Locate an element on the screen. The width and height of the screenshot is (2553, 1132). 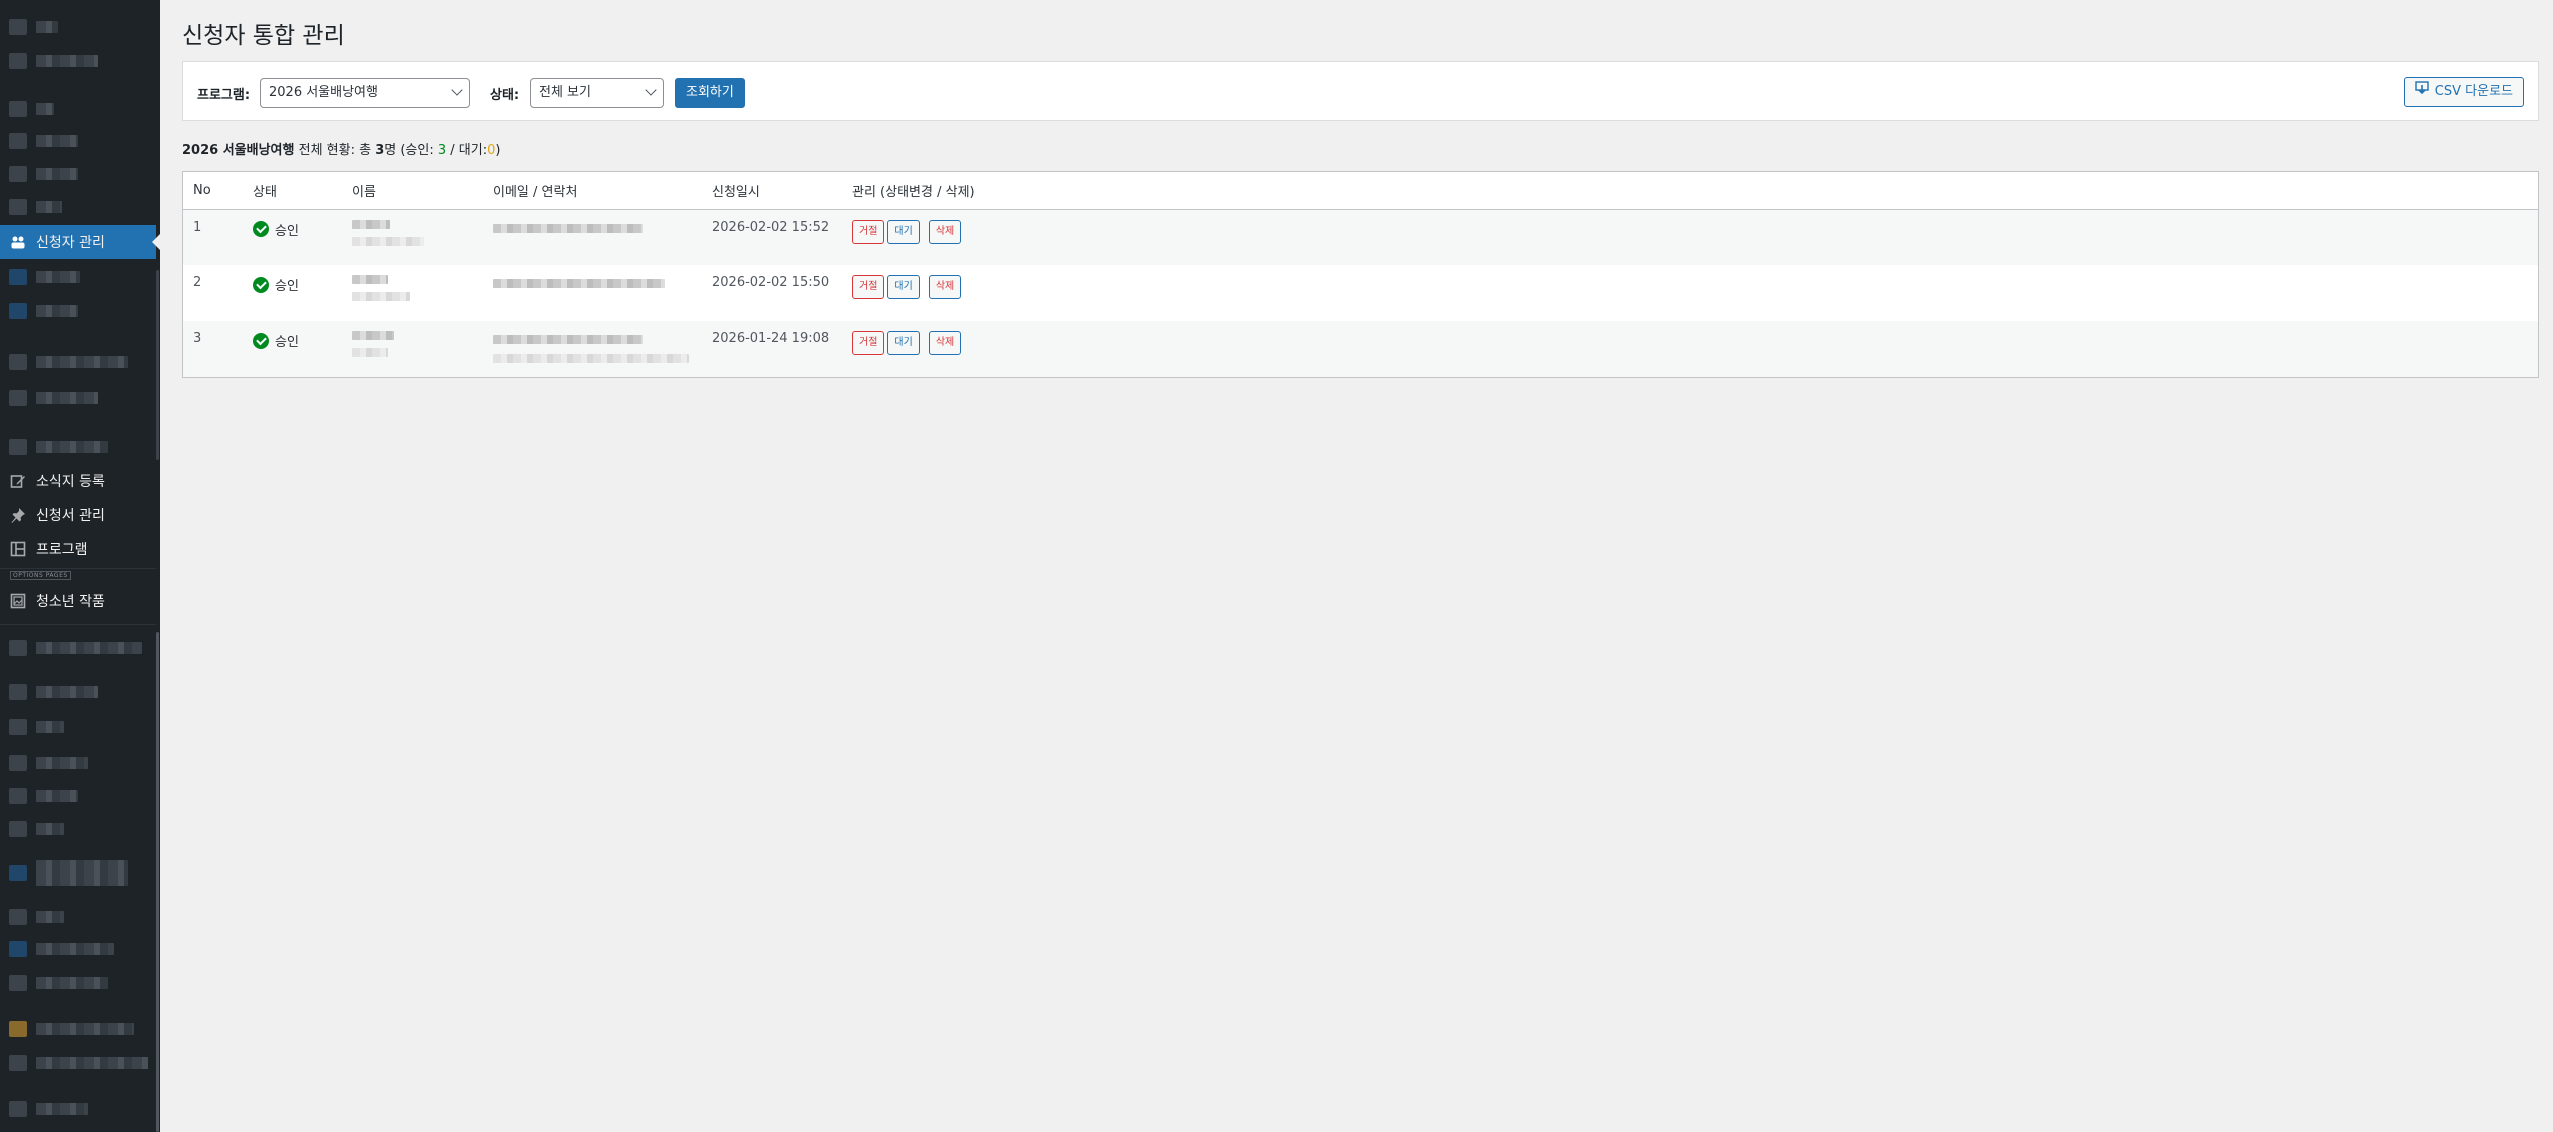
program-filter-label: 프로그램: is located at coordinates (224, 95).